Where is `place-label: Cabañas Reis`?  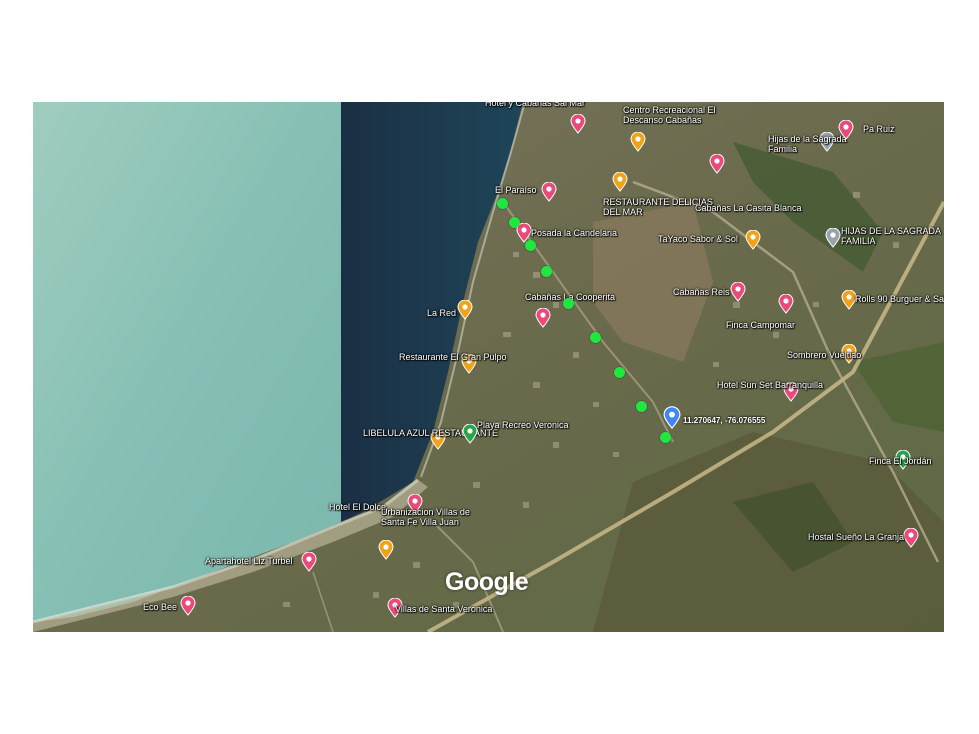 place-label: Cabañas Reis is located at coordinates (701, 292).